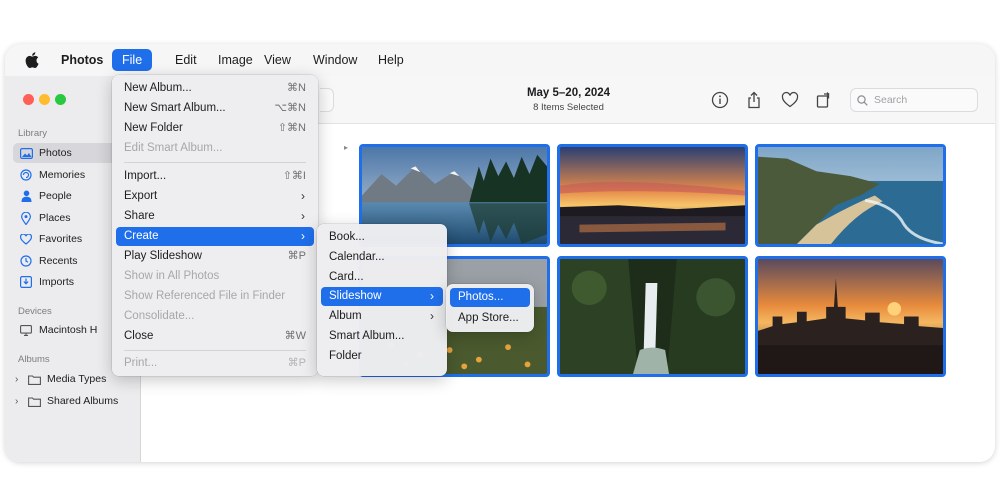 Image resolution: width=1000 pixels, height=500 pixels. What do you see at coordinates (754, 100) in the screenshot?
I see `share-icon` at bounding box center [754, 100].